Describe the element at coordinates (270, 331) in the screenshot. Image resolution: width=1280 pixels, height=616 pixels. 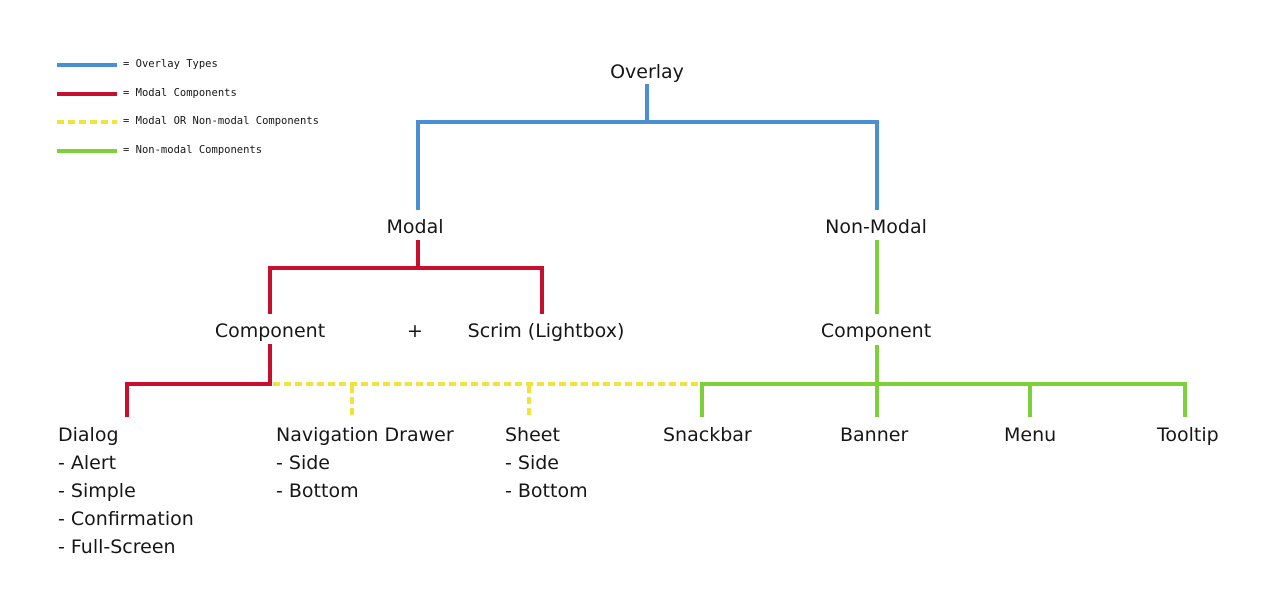
I see `node-modal-component: Component` at that location.